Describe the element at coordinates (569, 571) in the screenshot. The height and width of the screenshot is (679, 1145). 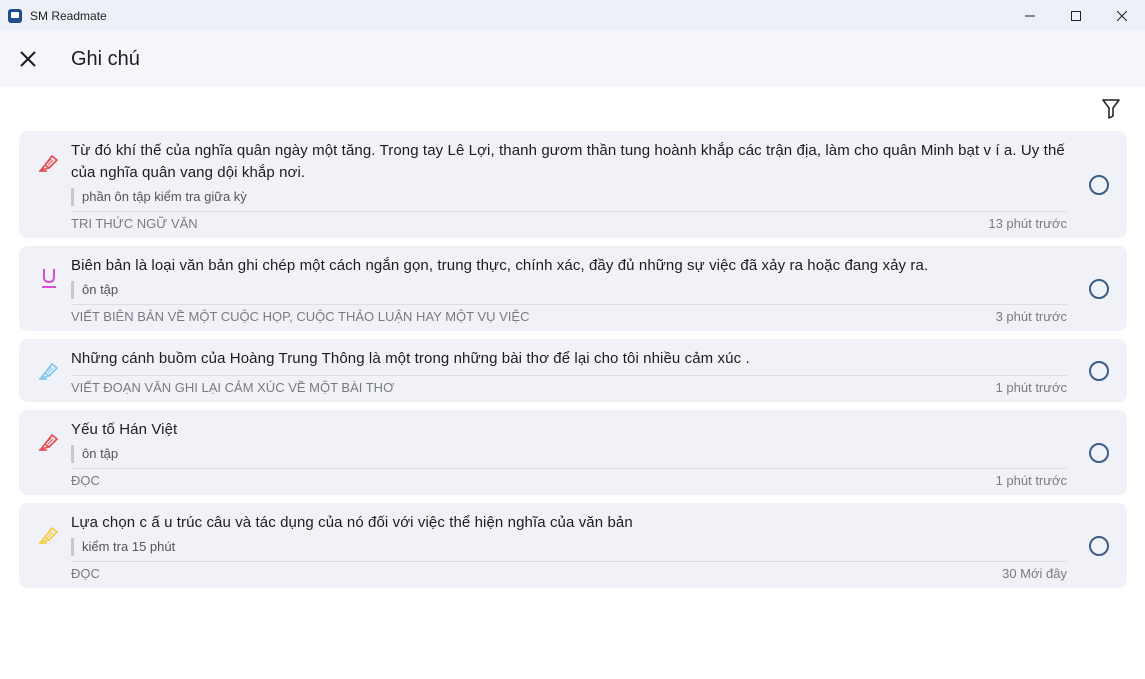
I see `note-footer: ĐỌC 30 Mới đây` at that location.